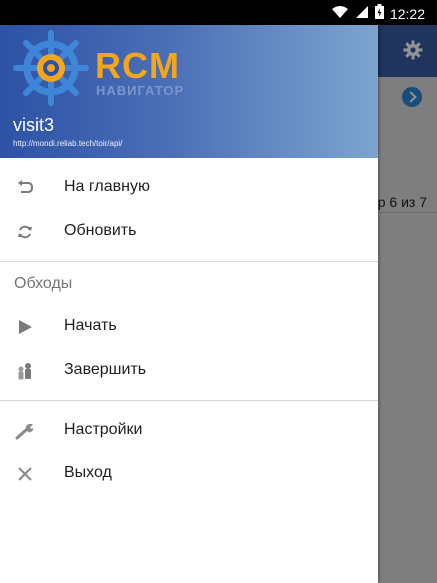  I want to click on wrench-icon, so click(25, 431).